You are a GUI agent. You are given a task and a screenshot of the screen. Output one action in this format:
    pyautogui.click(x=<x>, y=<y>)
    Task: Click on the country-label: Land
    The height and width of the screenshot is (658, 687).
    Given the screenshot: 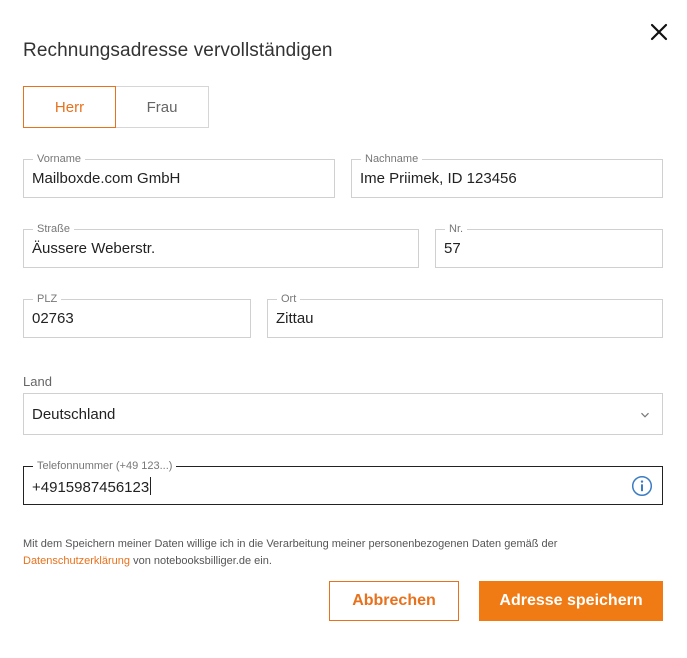 What is the action you would take?
    pyautogui.click(x=37, y=381)
    